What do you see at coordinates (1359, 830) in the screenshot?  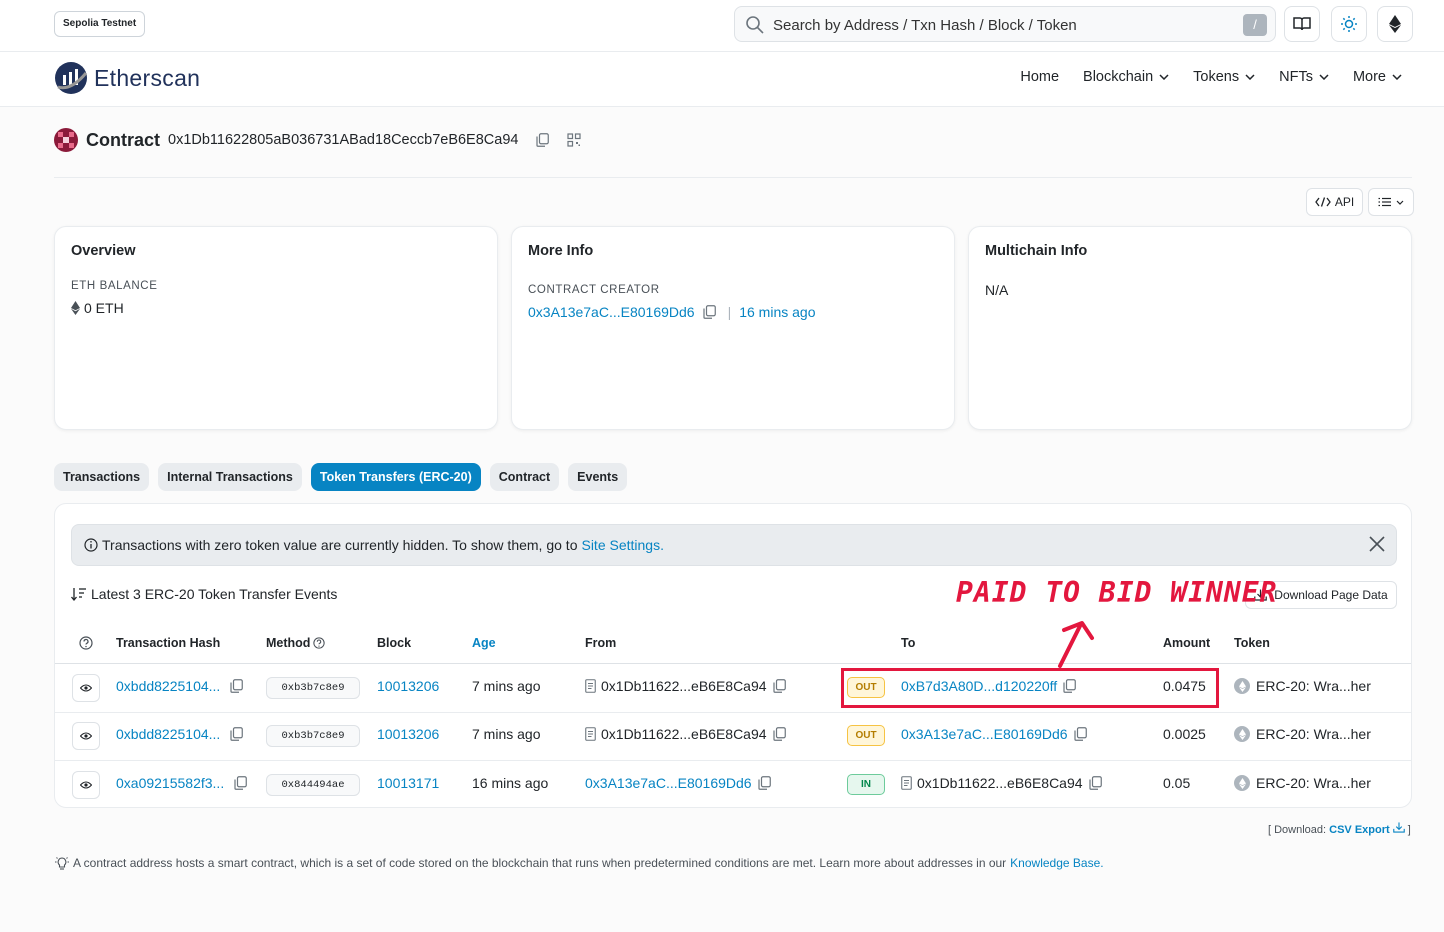 I see `csv-export-link: CSV Export` at bounding box center [1359, 830].